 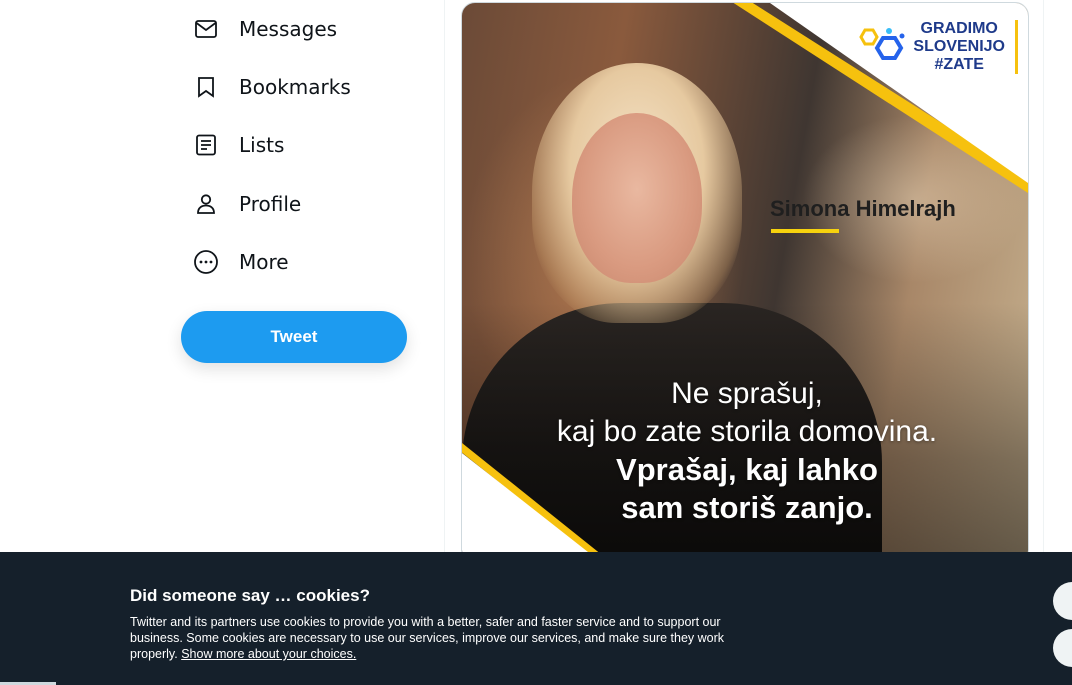 What do you see at coordinates (270, 204) in the screenshot?
I see `nav-item-label: Profile` at bounding box center [270, 204].